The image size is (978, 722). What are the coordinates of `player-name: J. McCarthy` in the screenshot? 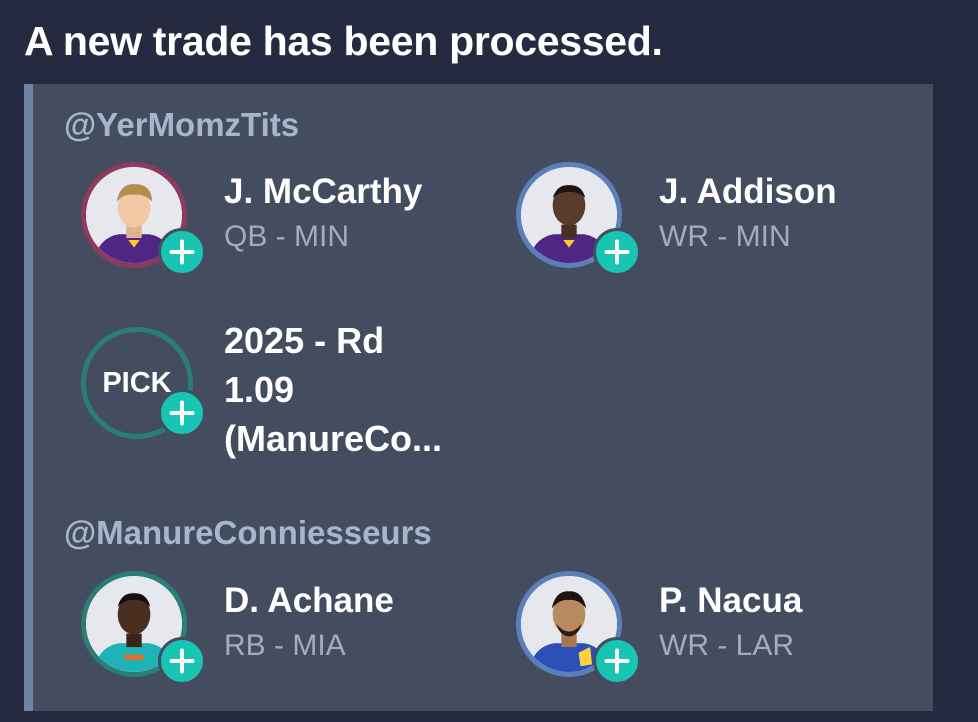 It's located at (323, 192).